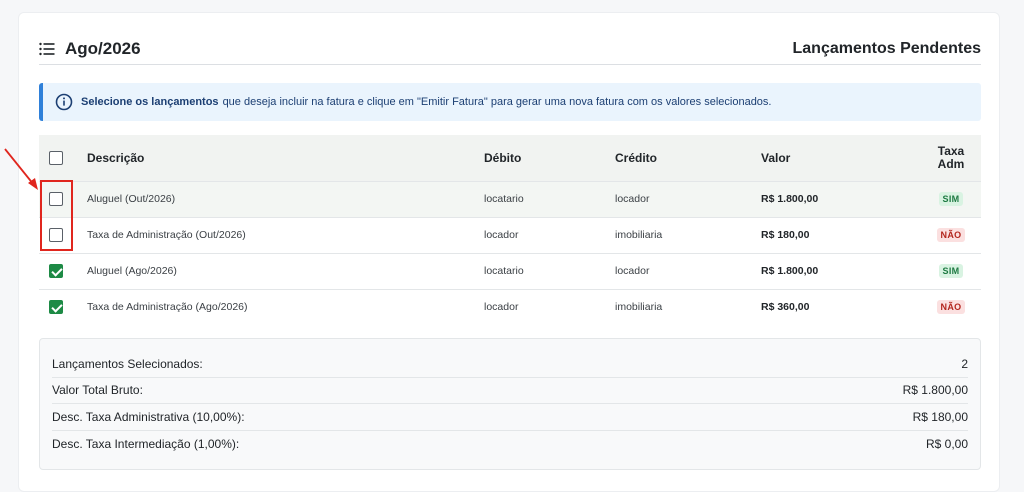  Describe the element at coordinates (510, 64) in the screenshot. I see `header-divider` at that location.